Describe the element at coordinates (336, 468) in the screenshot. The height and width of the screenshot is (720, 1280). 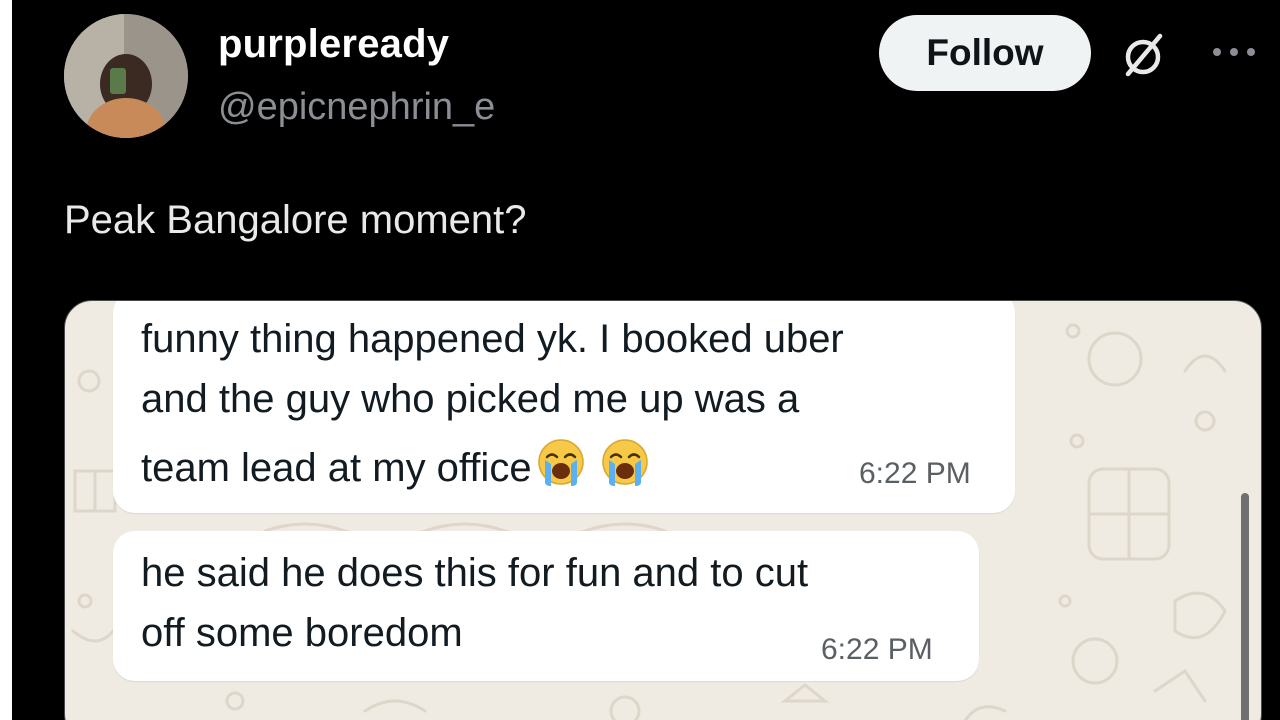
I see `message-line: team lead at my office` at that location.